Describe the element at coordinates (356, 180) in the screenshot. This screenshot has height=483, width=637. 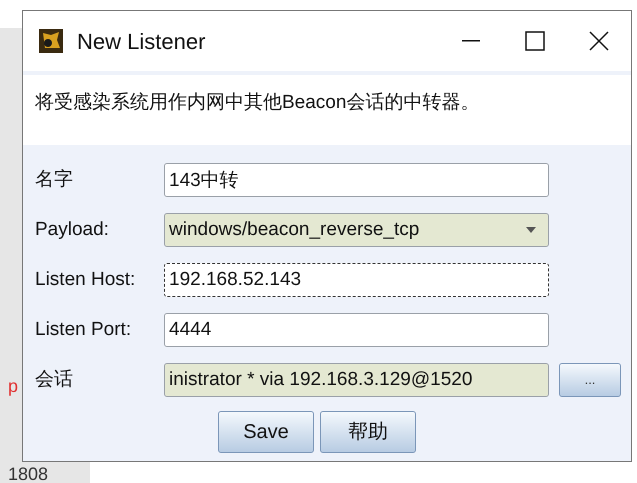
I see `text-field: 143中转` at that location.